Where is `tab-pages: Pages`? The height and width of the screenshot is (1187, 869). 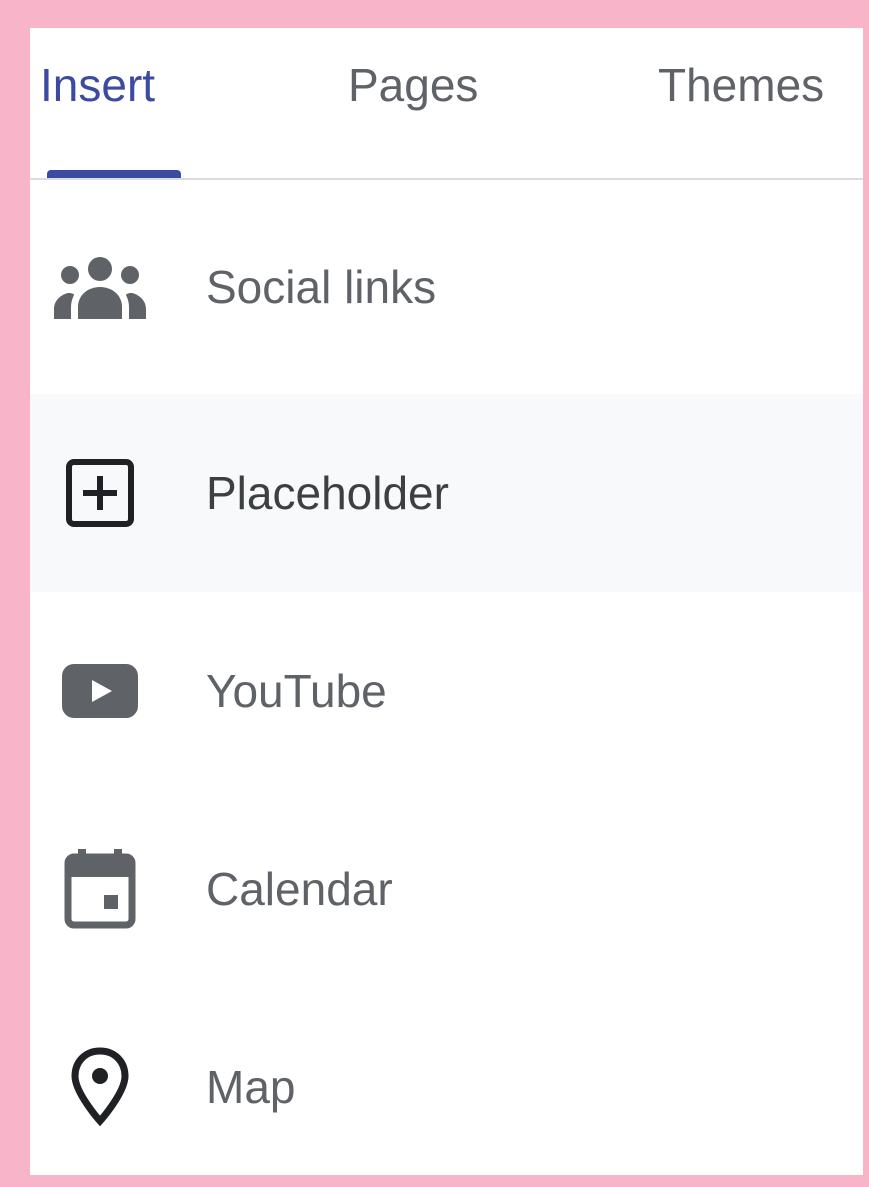
tab-pages: Pages is located at coordinates (413, 85).